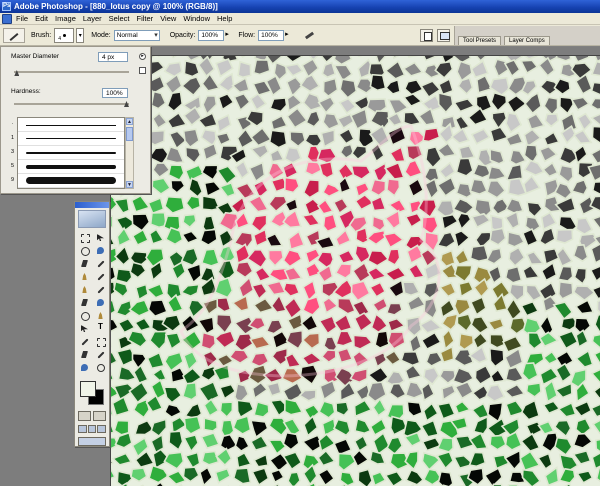  Describe the element at coordinates (480, 40) in the screenshot. I see `tab-tool-presets: Tool Presets` at that location.